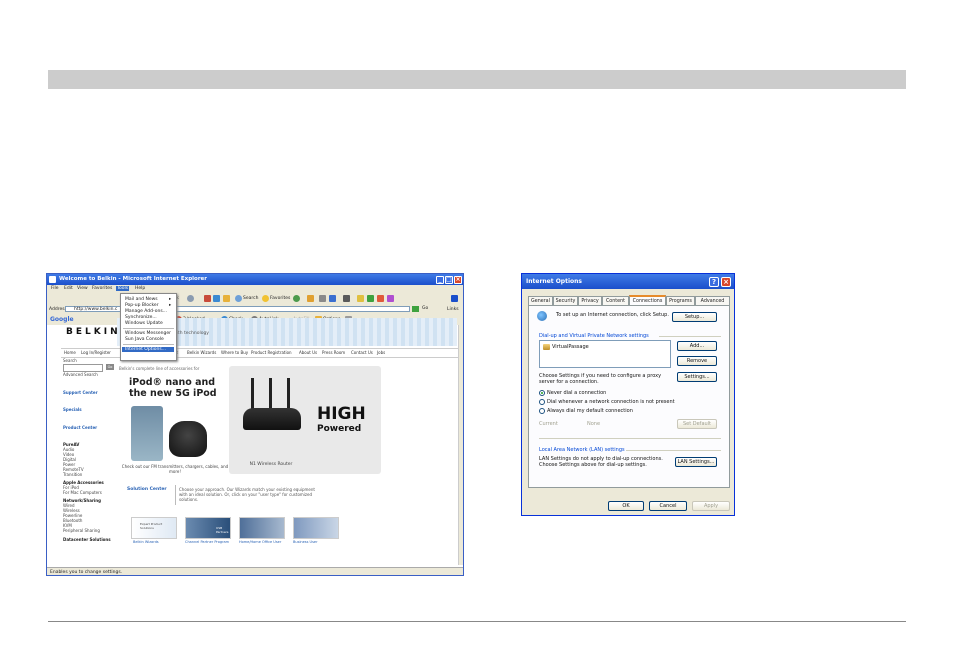  What do you see at coordinates (565, 300) in the screenshot?
I see `tab-security: Security` at bounding box center [565, 300].